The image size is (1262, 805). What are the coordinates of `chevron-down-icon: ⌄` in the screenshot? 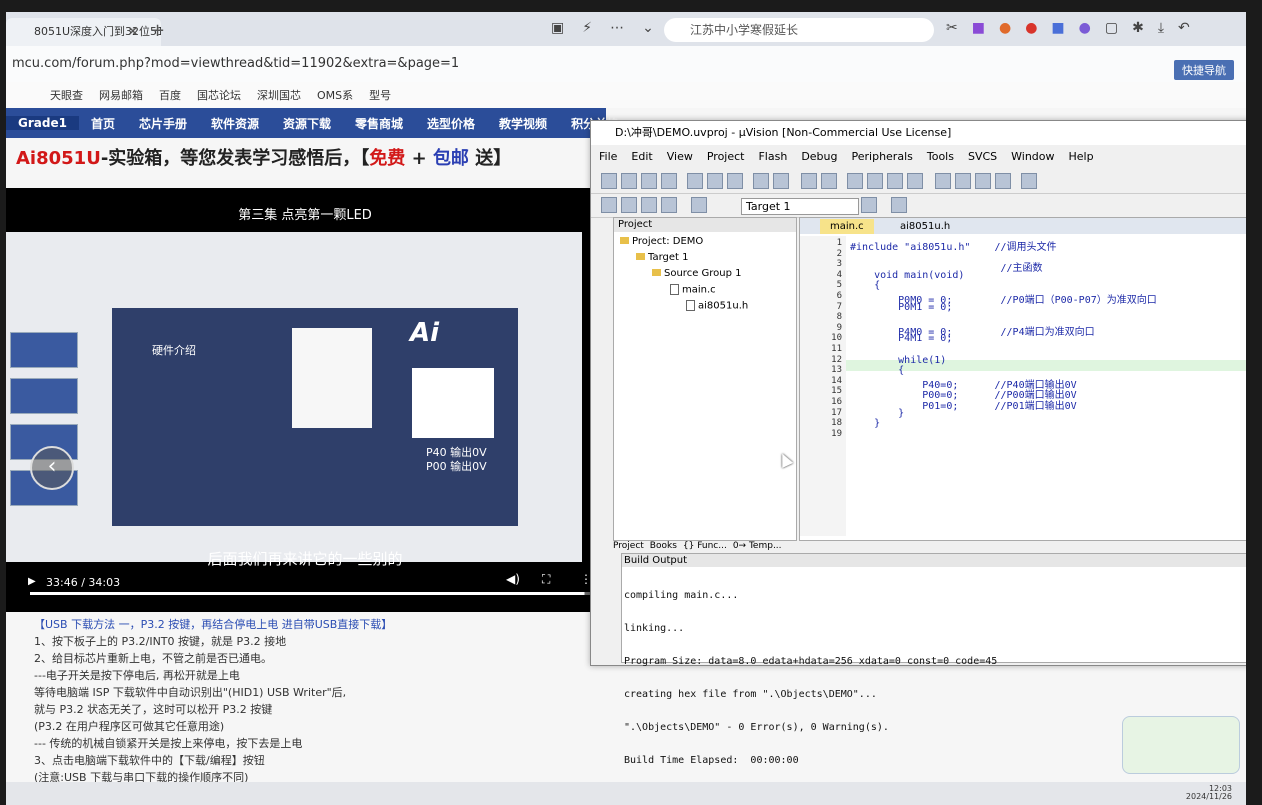 It's located at (648, 28).